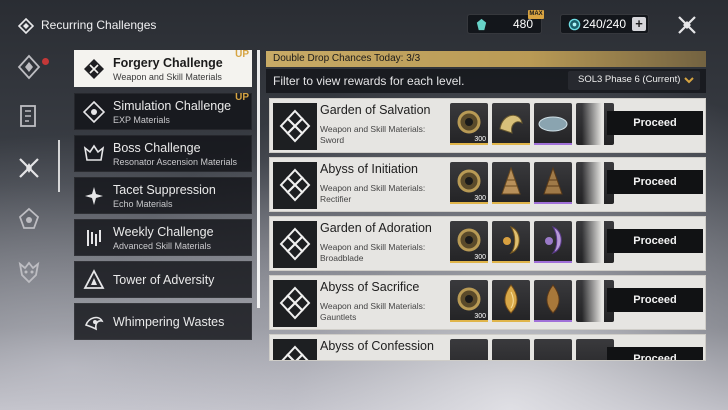 The height and width of the screenshot is (410, 728). What do you see at coordinates (94, 279) in the screenshot?
I see `tower-icon` at bounding box center [94, 279].